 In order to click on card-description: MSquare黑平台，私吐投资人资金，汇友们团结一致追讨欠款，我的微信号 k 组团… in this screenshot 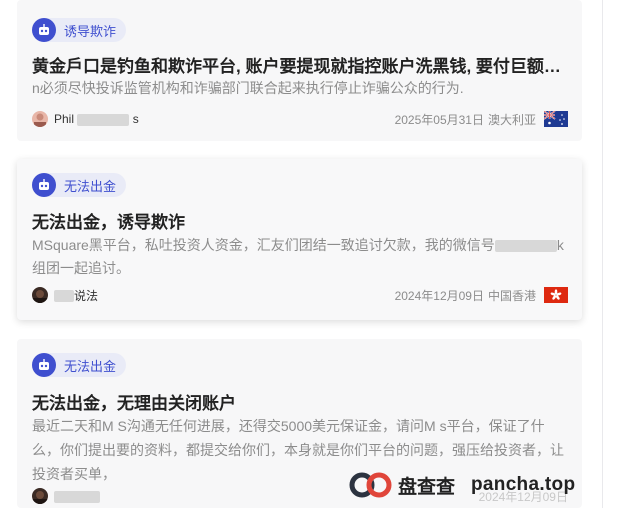, I will do `click(298, 256)`.